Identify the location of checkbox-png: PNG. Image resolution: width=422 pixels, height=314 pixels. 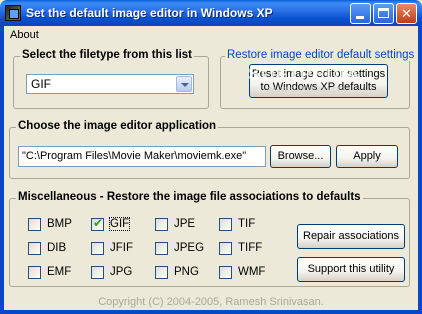
(183, 273).